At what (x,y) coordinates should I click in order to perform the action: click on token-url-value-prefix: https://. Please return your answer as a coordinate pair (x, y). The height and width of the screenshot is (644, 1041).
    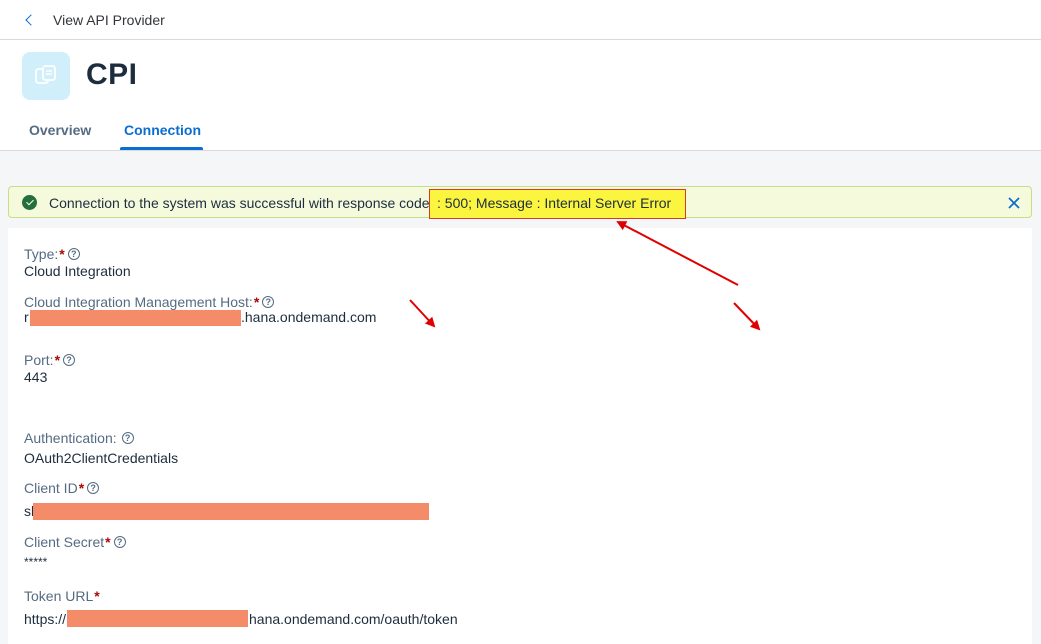
    Looking at the image, I should click on (45, 619).